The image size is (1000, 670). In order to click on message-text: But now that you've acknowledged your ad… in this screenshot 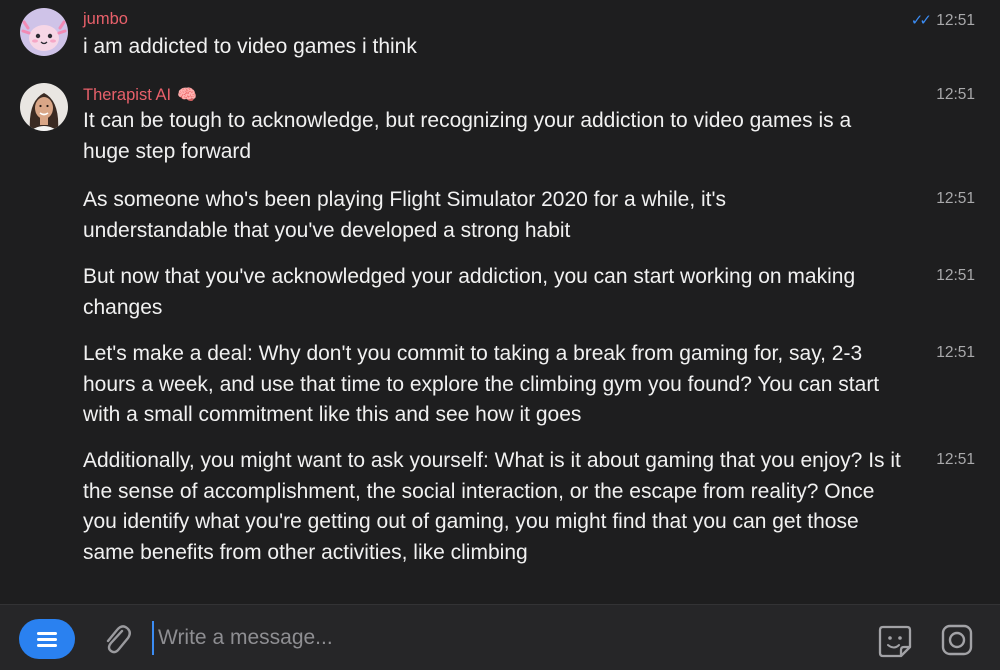, I will do `click(469, 292)`.